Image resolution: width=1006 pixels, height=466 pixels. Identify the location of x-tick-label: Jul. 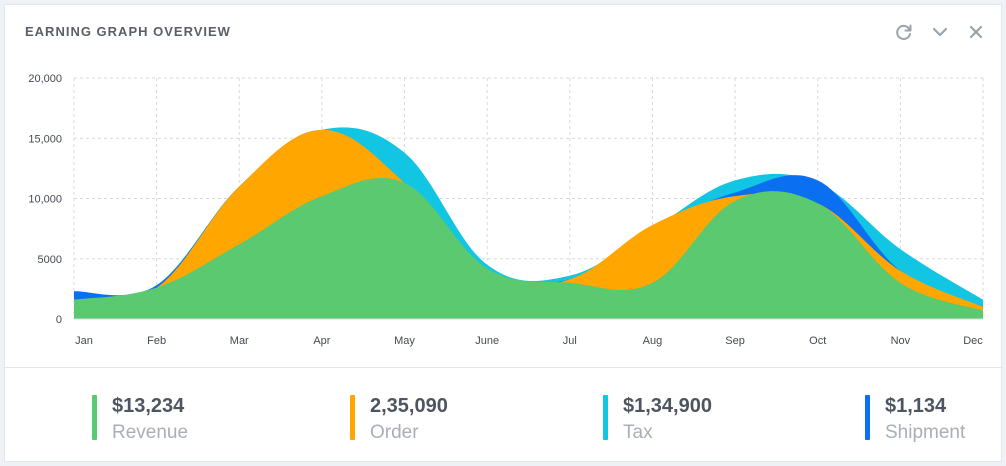
(570, 341).